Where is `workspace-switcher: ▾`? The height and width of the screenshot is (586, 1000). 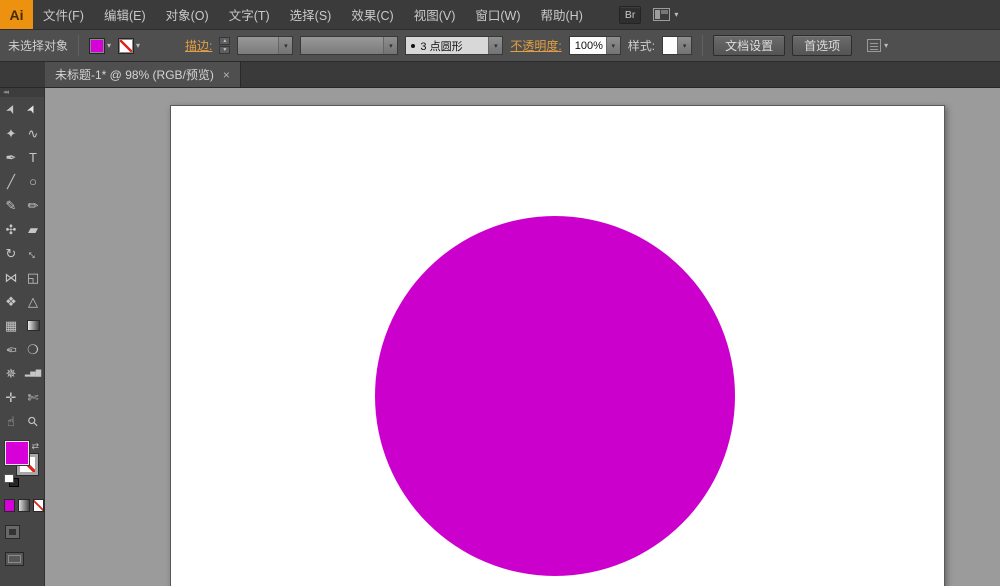
workspace-switcher: ▾ is located at coordinates (665, 14).